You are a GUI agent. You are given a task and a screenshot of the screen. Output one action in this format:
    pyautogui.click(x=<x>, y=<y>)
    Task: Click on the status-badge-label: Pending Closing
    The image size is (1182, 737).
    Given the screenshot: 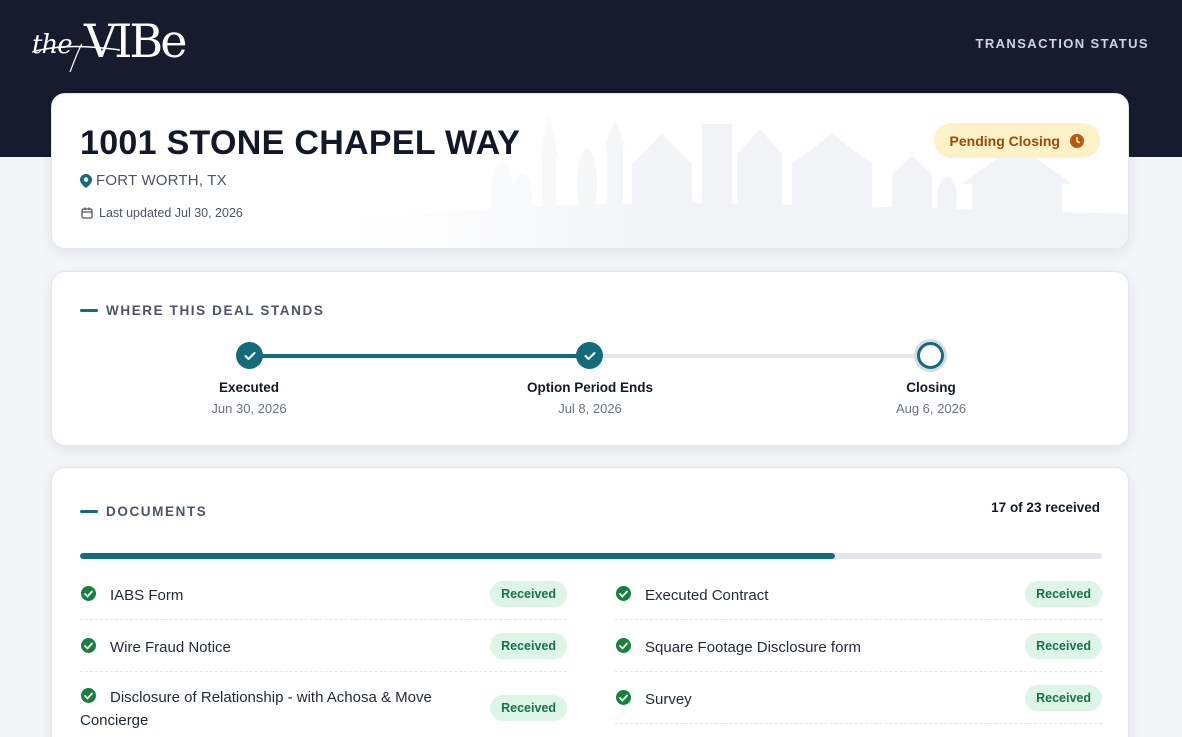 What is the action you would take?
    pyautogui.click(x=1004, y=140)
    